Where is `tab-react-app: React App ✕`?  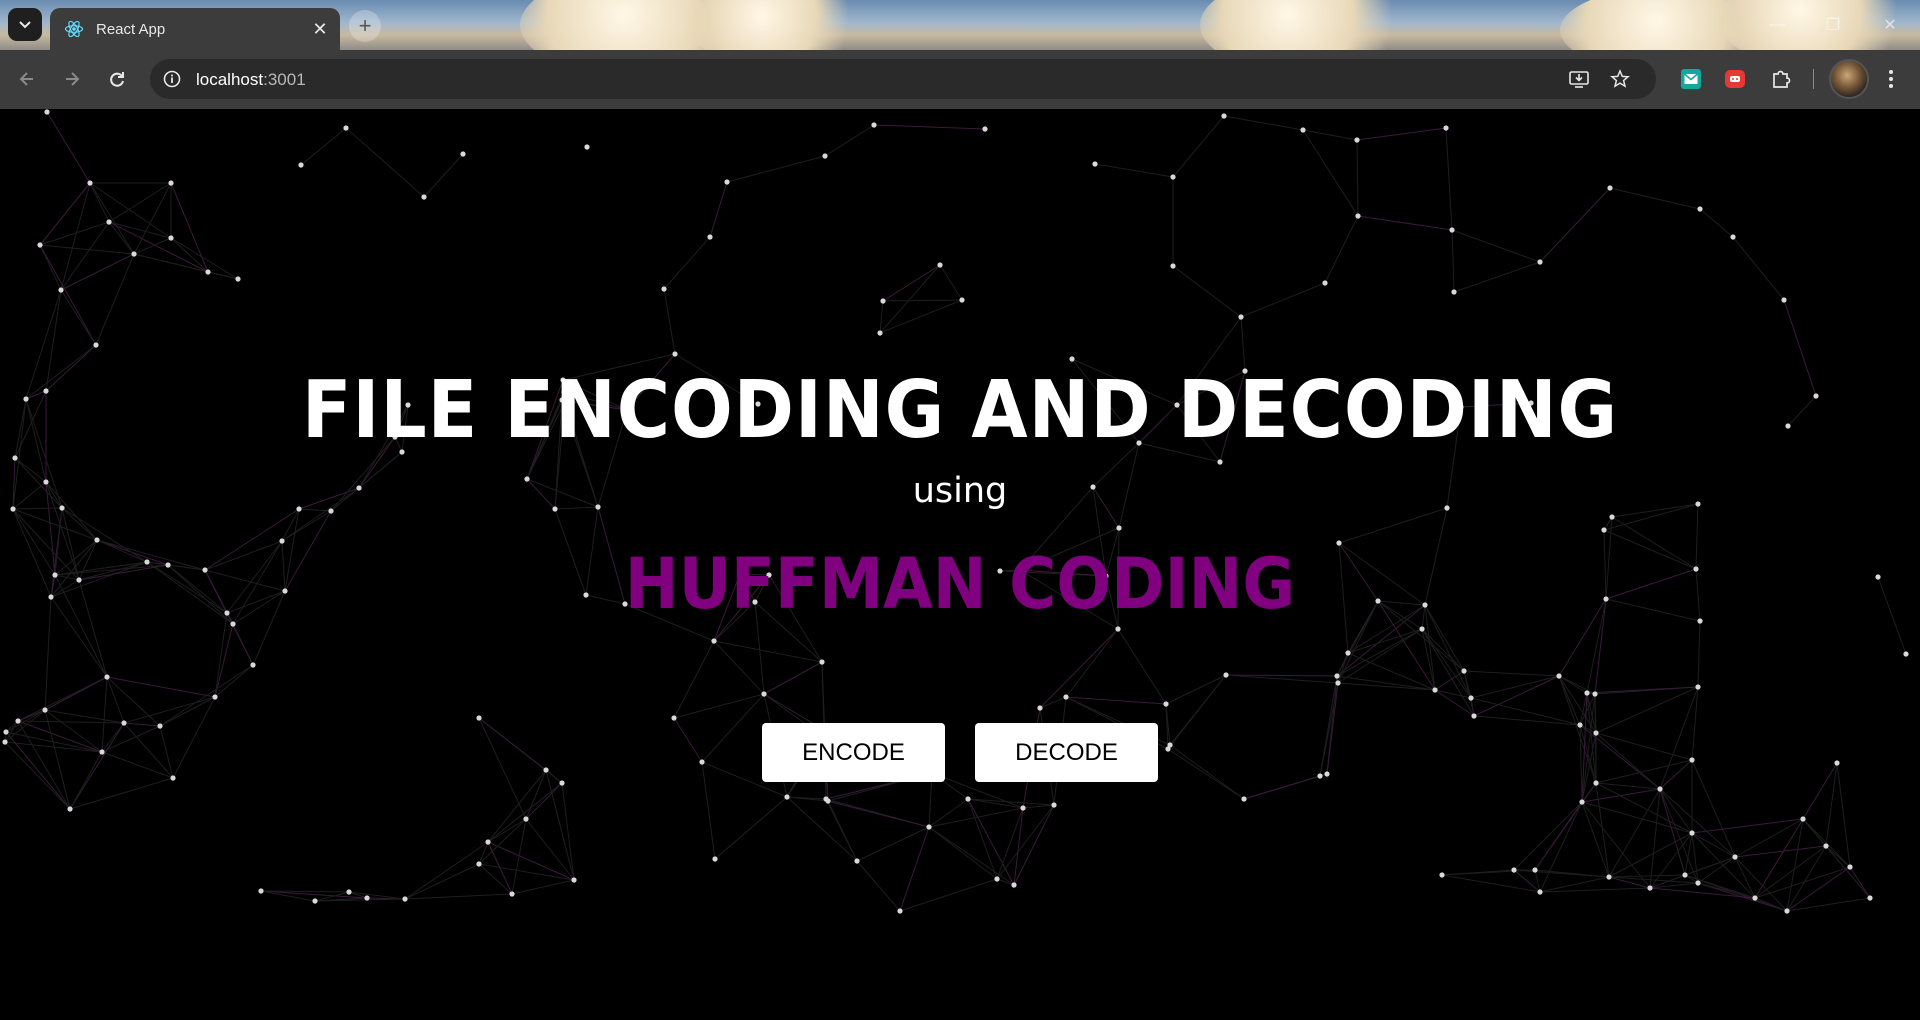
tab-react-app: React App ✕ is located at coordinates (195, 29).